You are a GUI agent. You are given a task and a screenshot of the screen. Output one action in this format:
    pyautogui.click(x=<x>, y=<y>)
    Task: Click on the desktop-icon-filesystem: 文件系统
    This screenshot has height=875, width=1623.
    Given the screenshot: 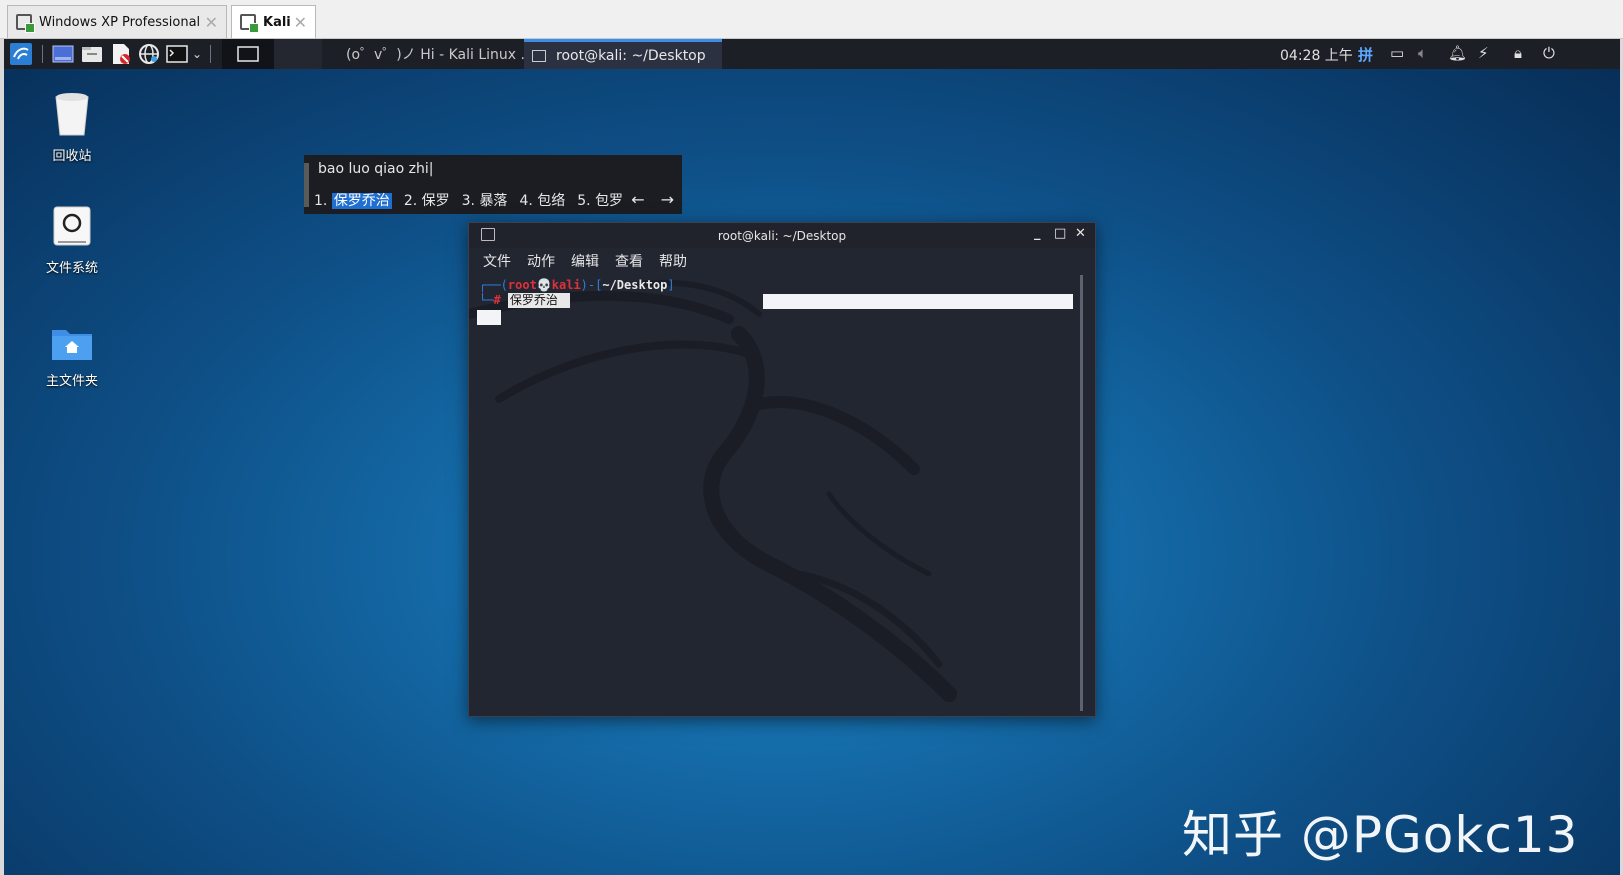 What is the action you would take?
    pyautogui.click(x=72, y=240)
    